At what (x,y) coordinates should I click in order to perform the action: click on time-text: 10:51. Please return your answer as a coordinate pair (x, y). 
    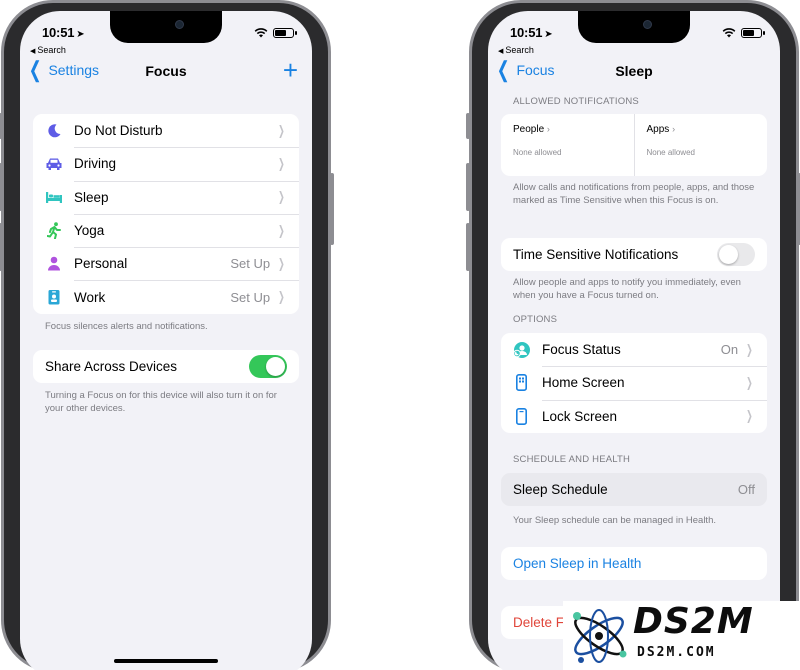
    Looking at the image, I should click on (526, 32).